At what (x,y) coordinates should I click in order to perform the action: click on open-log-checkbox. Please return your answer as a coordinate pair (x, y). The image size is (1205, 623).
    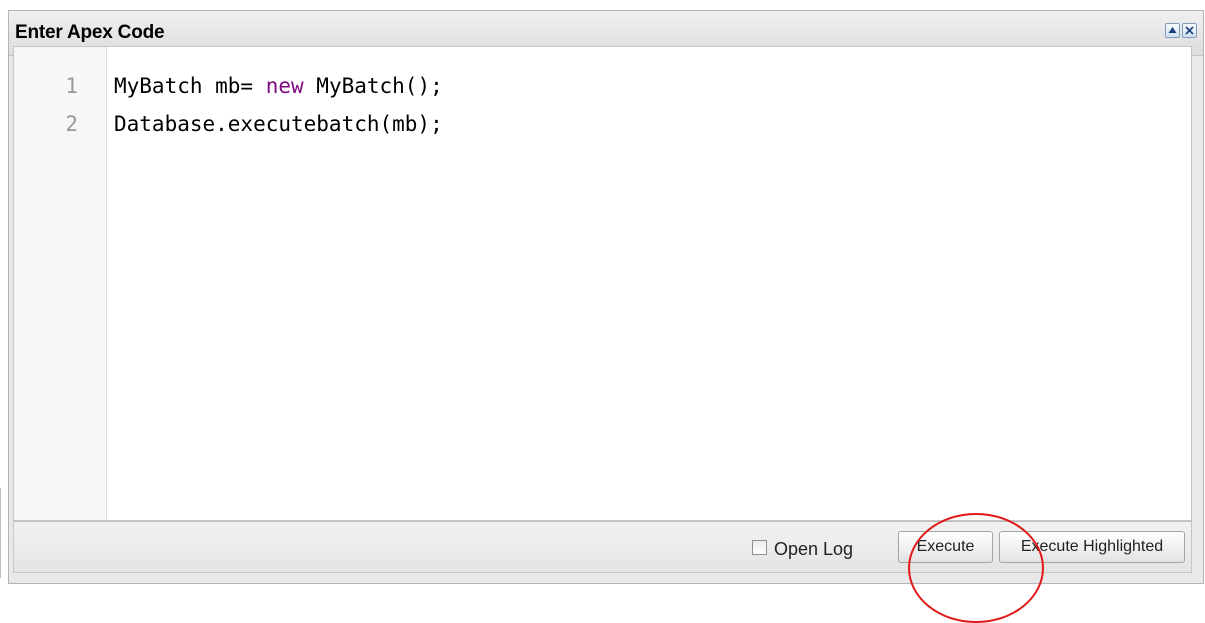
    Looking at the image, I should click on (759, 547).